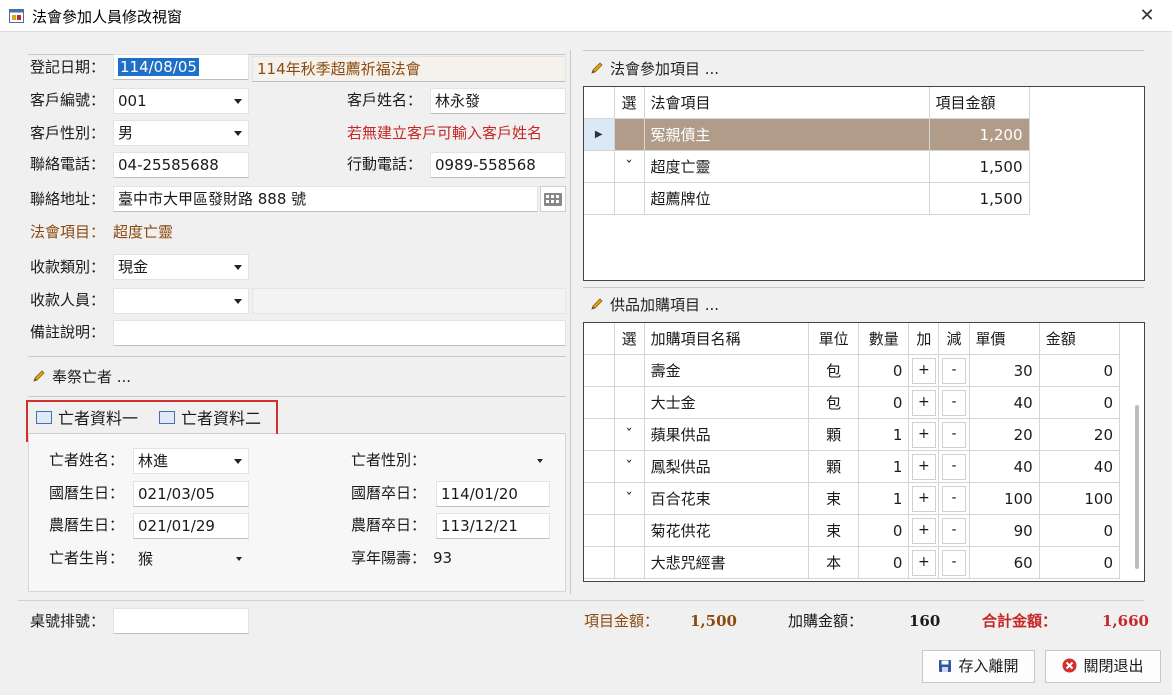  I want to click on row-item-name: 菊花供花, so click(727, 530).